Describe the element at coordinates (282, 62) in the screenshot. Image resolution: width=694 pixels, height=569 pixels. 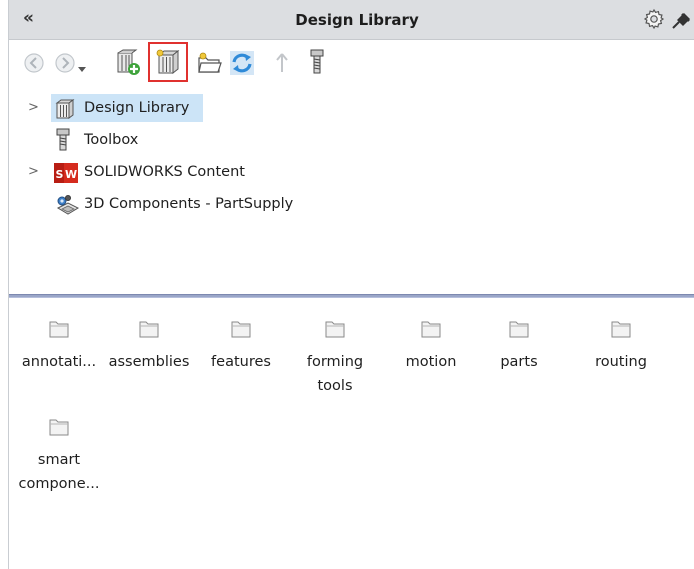
I see `up-arrow-icon` at that location.